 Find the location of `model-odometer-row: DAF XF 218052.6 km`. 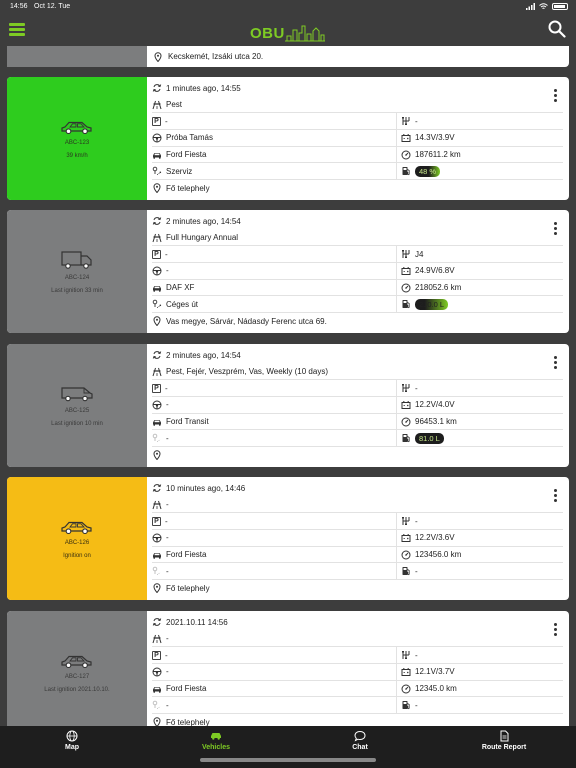

model-odometer-row: DAF XF 218052.6 km is located at coordinates (357, 288).